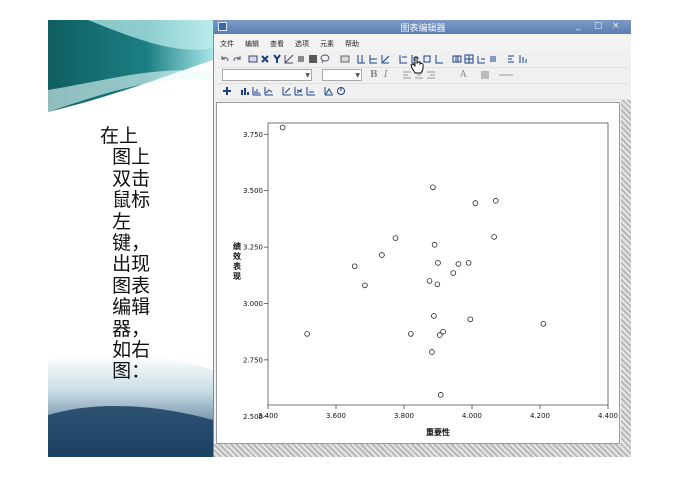  I want to click on area-chart-icon, so click(299, 91).